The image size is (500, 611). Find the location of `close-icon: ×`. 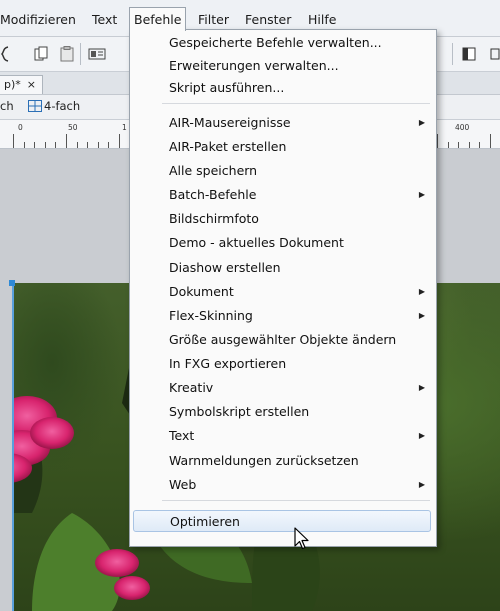

close-icon: × is located at coordinates (31, 84).